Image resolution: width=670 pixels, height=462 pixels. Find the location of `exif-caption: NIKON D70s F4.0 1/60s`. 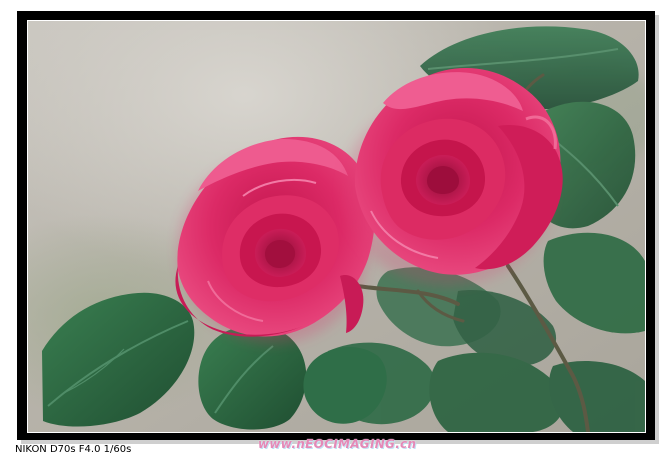

exif-caption: NIKON D70s F4.0 1/60s is located at coordinates (73, 449).